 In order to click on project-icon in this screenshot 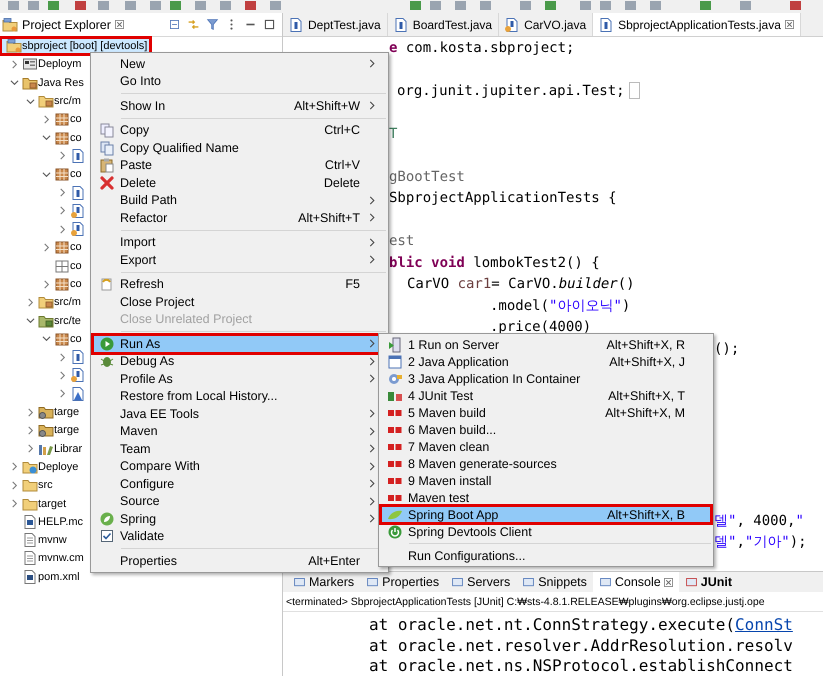, I will do `click(14, 46)`.